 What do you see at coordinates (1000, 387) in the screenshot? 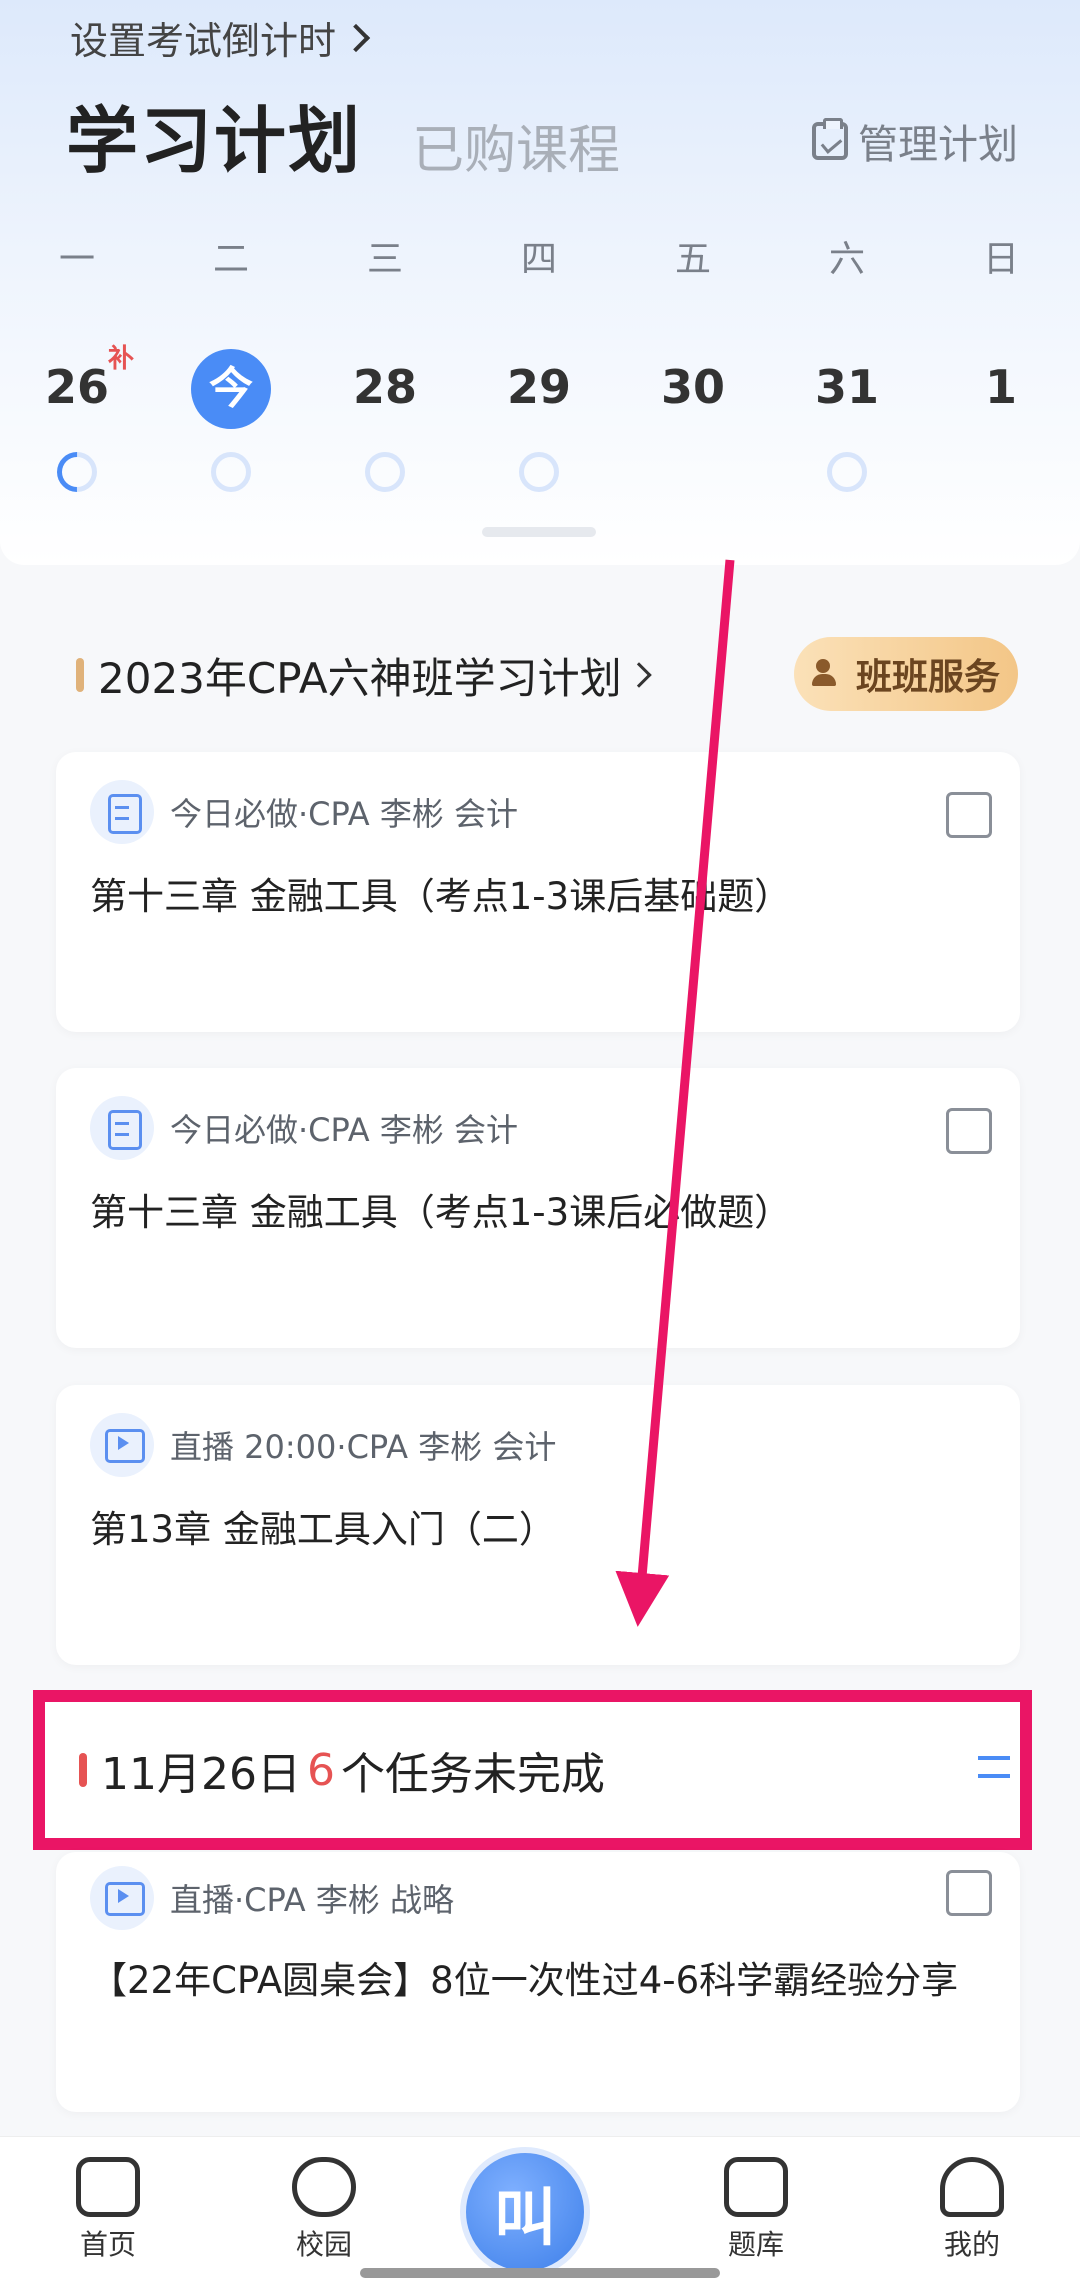
I see `date-label: 1` at bounding box center [1000, 387].